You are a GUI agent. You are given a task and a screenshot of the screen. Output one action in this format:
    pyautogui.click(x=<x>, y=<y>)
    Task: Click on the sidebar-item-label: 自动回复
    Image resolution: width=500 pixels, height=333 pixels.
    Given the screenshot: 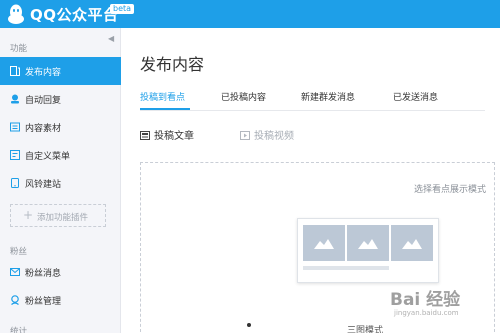 What is the action you would take?
    pyautogui.click(x=43, y=101)
    